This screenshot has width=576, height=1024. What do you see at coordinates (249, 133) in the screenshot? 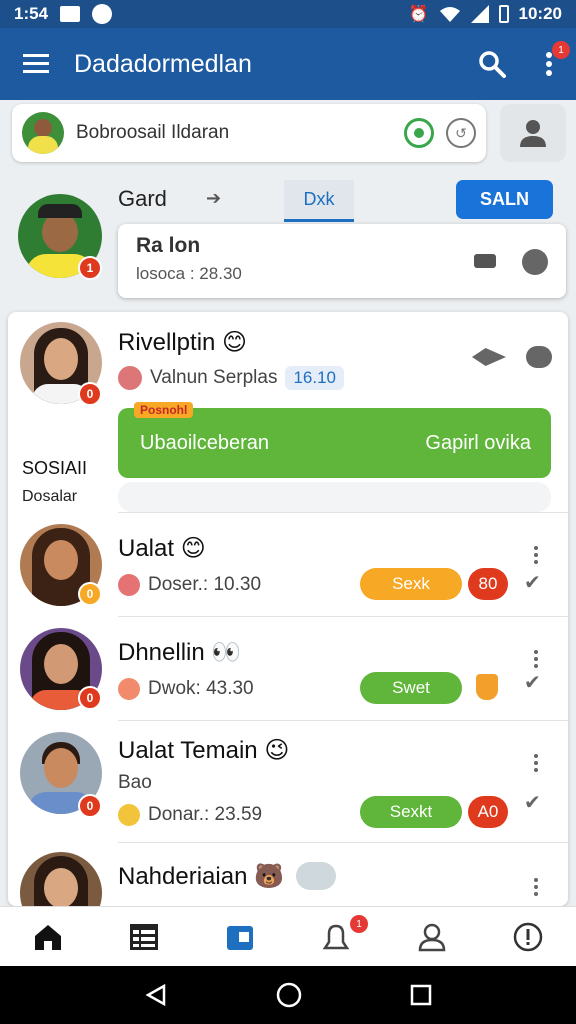
I see `profile-search-bar: Bobroosail Ildaran ↺` at bounding box center [249, 133].